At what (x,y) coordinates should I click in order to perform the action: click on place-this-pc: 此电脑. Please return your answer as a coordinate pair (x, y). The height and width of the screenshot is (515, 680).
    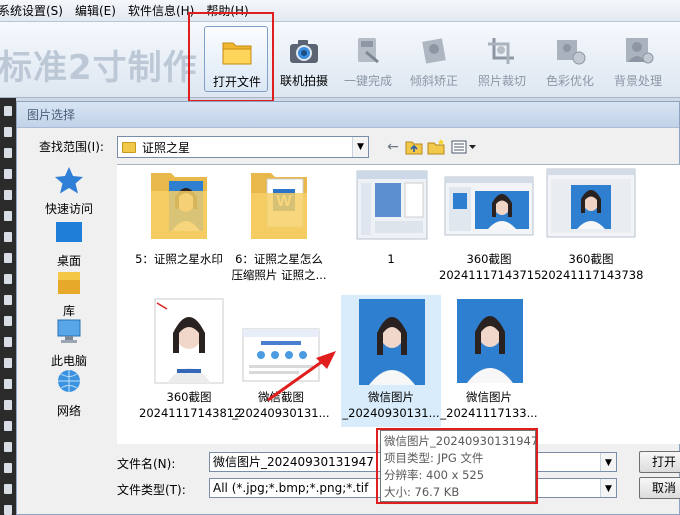
    Looking at the image, I should click on (69, 343).